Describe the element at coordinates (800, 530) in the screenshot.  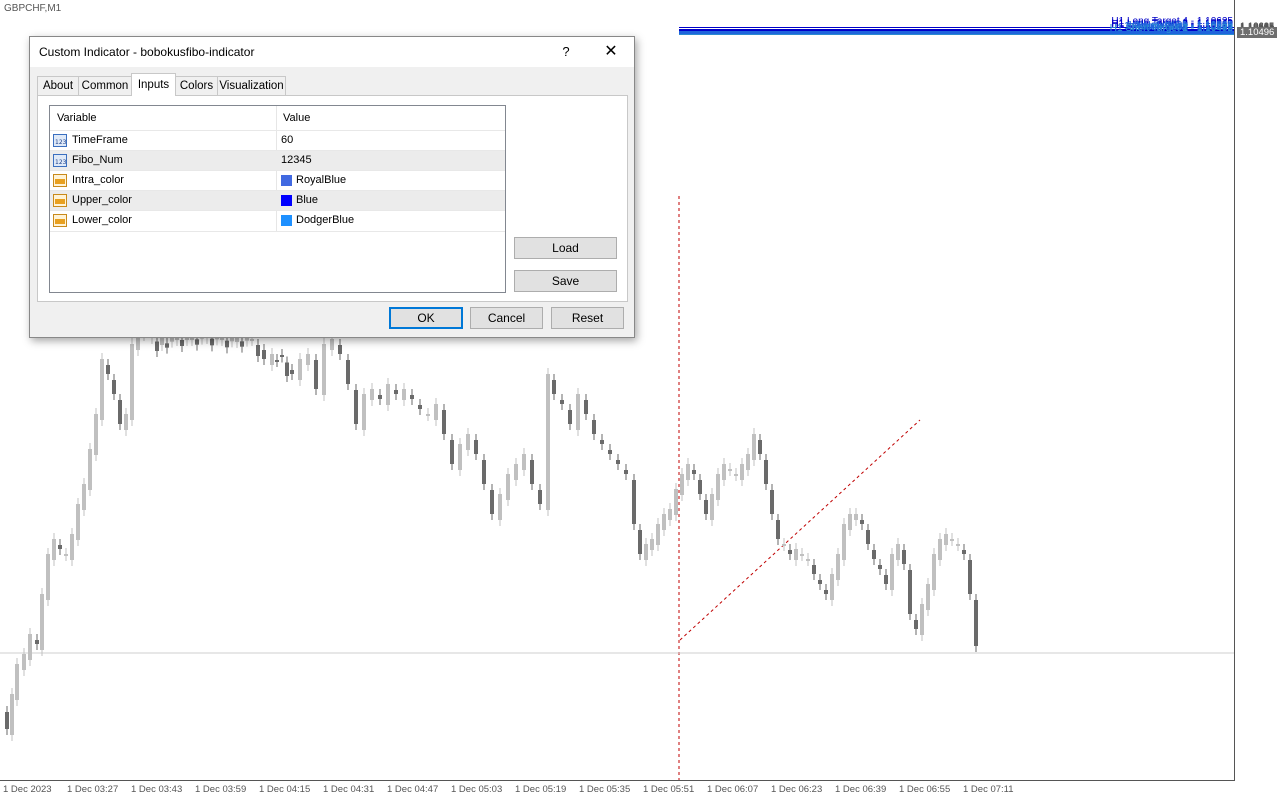
I see `trend-line` at that location.